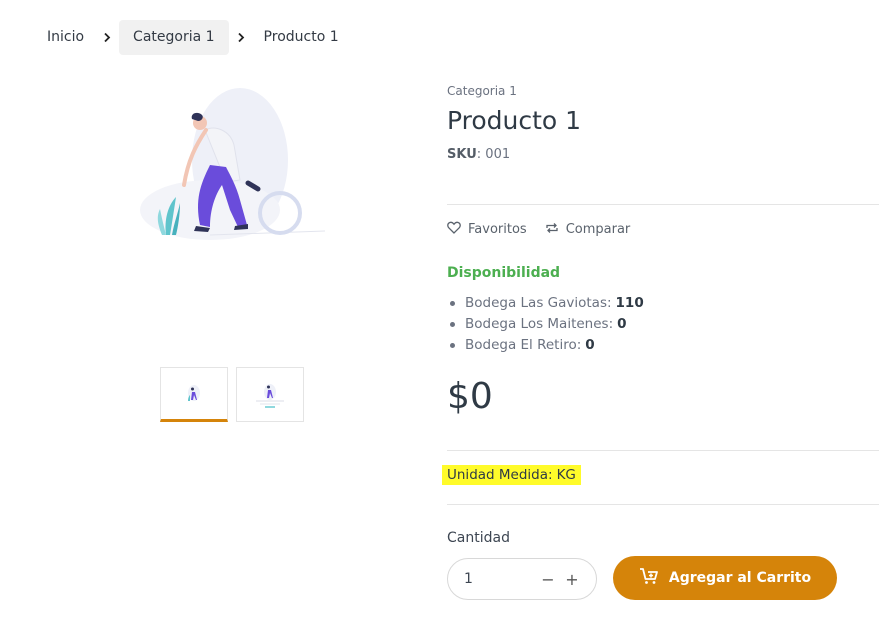 The width and height of the screenshot is (879, 620). What do you see at coordinates (538, 229) in the screenshot?
I see `product-actions: Favoritos Comparar` at bounding box center [538, 229].